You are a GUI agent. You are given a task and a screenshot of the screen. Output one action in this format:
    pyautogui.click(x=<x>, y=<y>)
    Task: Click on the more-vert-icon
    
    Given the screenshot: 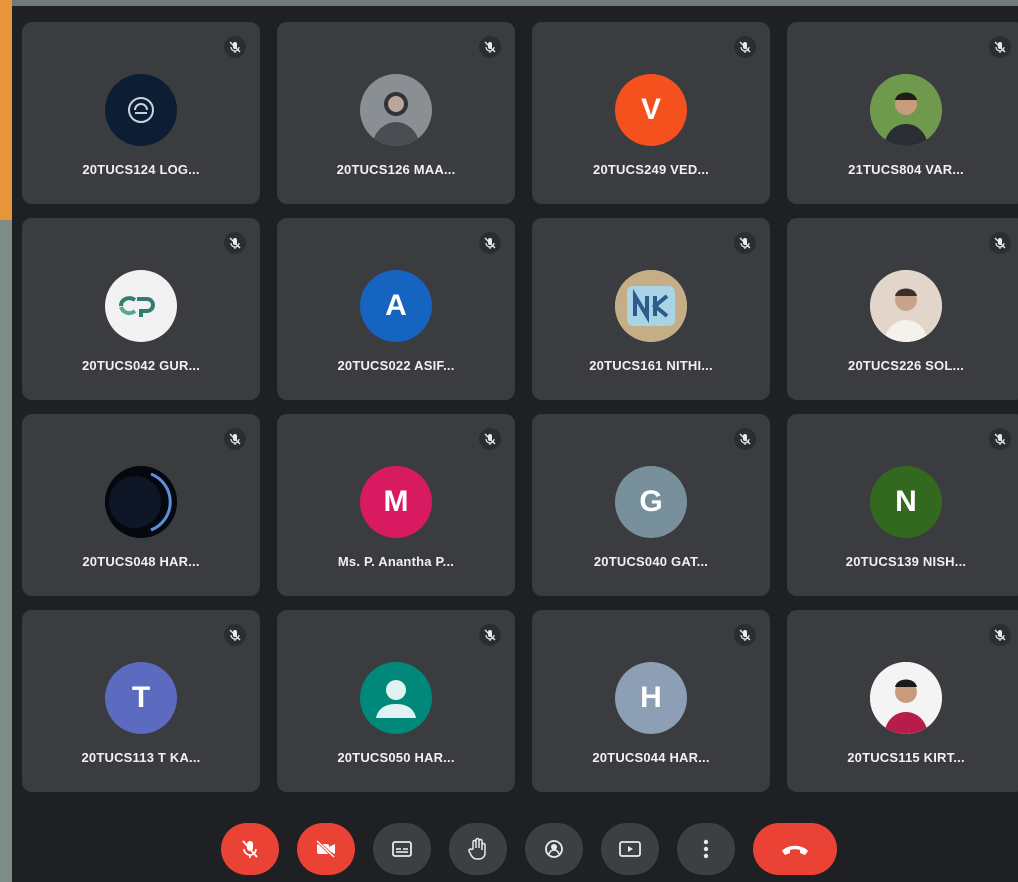 What is the action you would take?
    pyautogui.click(x=706, y=849)
    